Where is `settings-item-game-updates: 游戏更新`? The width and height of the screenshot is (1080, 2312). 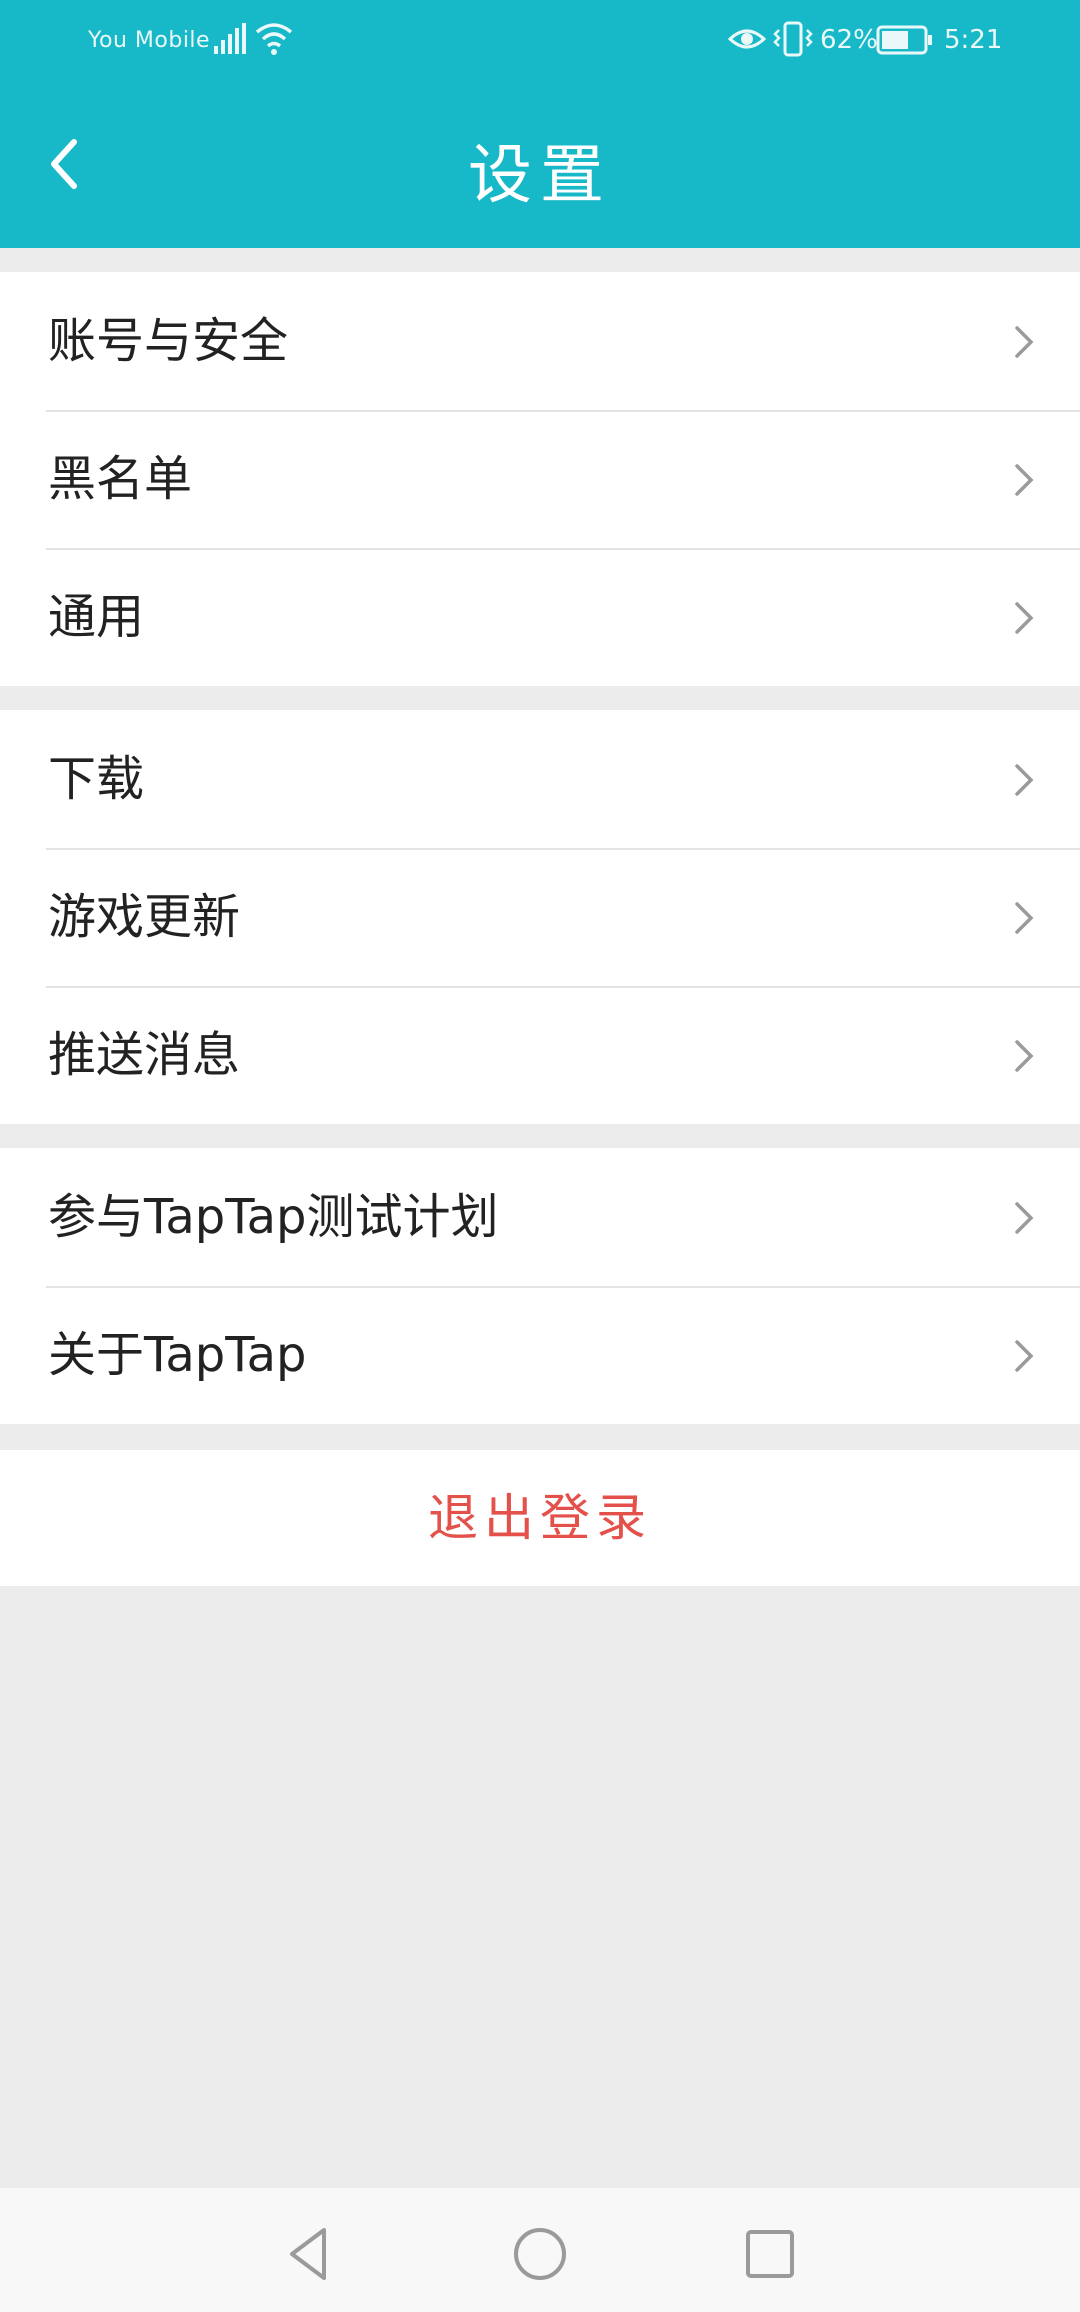
settings-item-game-updates: 游戏更新 is located at coordinates (540, 917).